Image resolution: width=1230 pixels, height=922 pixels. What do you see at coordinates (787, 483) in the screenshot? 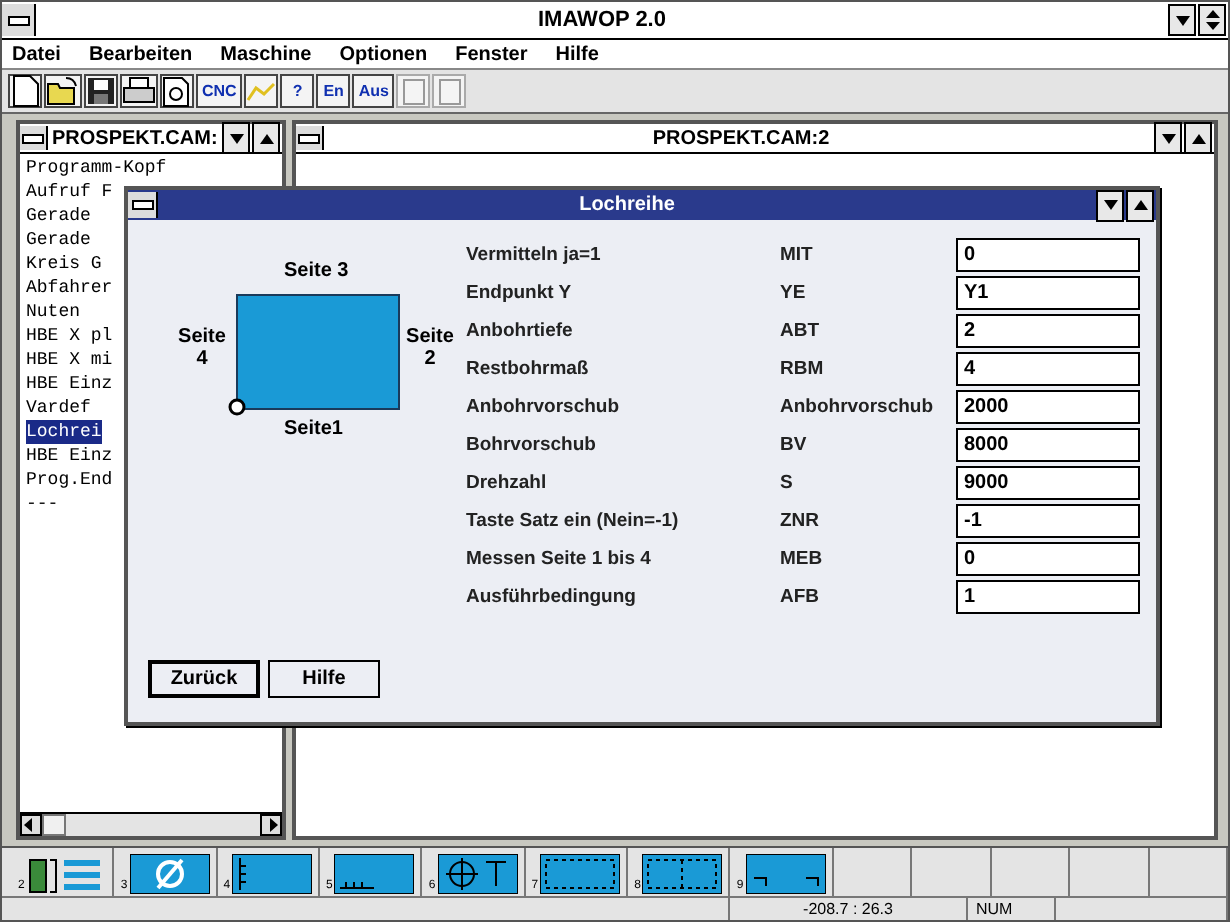
I see `parameter-code: S` at bounding box center [787, 483].